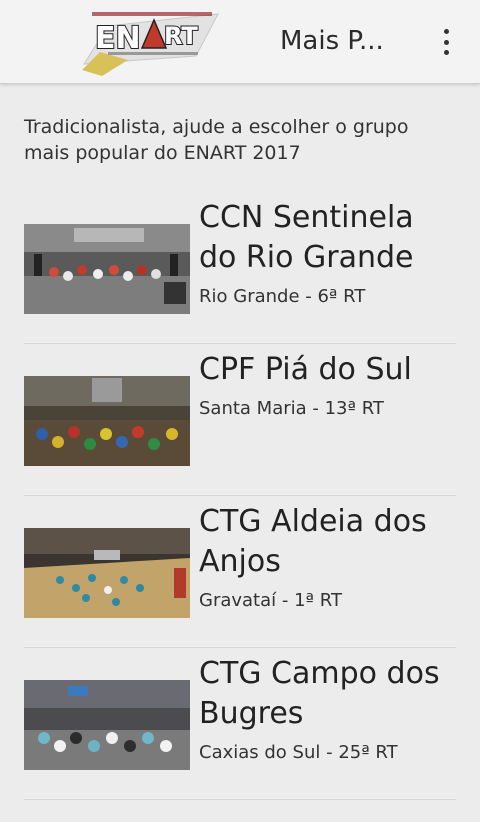  What do you see at coordinates (313, 541) in the screenshot?
I see `group-name: CTG Aldeia dos Anjos` at bounding box center [313, 541].